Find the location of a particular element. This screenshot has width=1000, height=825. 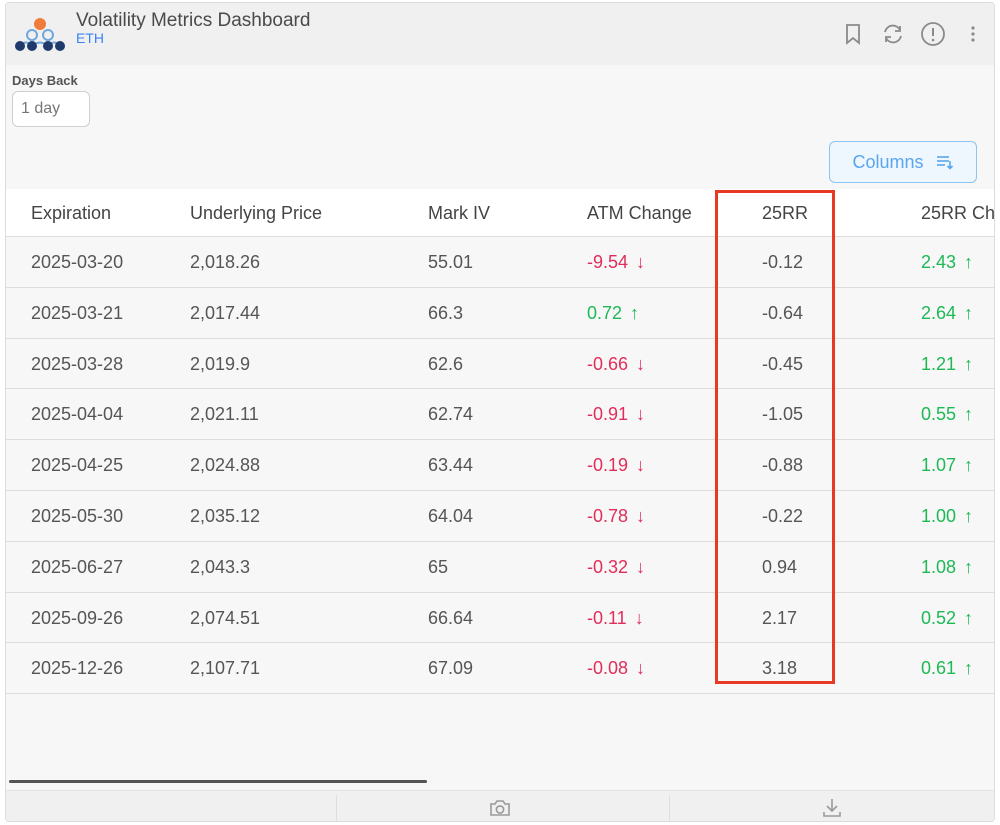

atm-change-value: -0.66 is located at coordinates (608, 363).